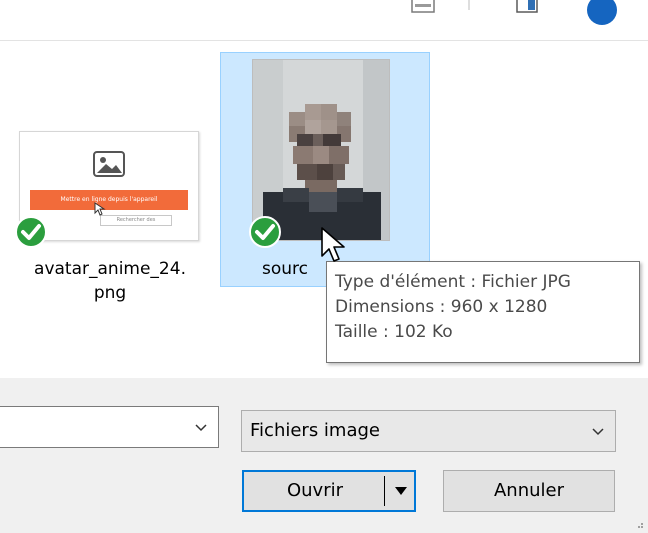  What do you see at coordinates (423, 8) in the screenshot?
I see `view-icon` at bounding box center [423, 8].